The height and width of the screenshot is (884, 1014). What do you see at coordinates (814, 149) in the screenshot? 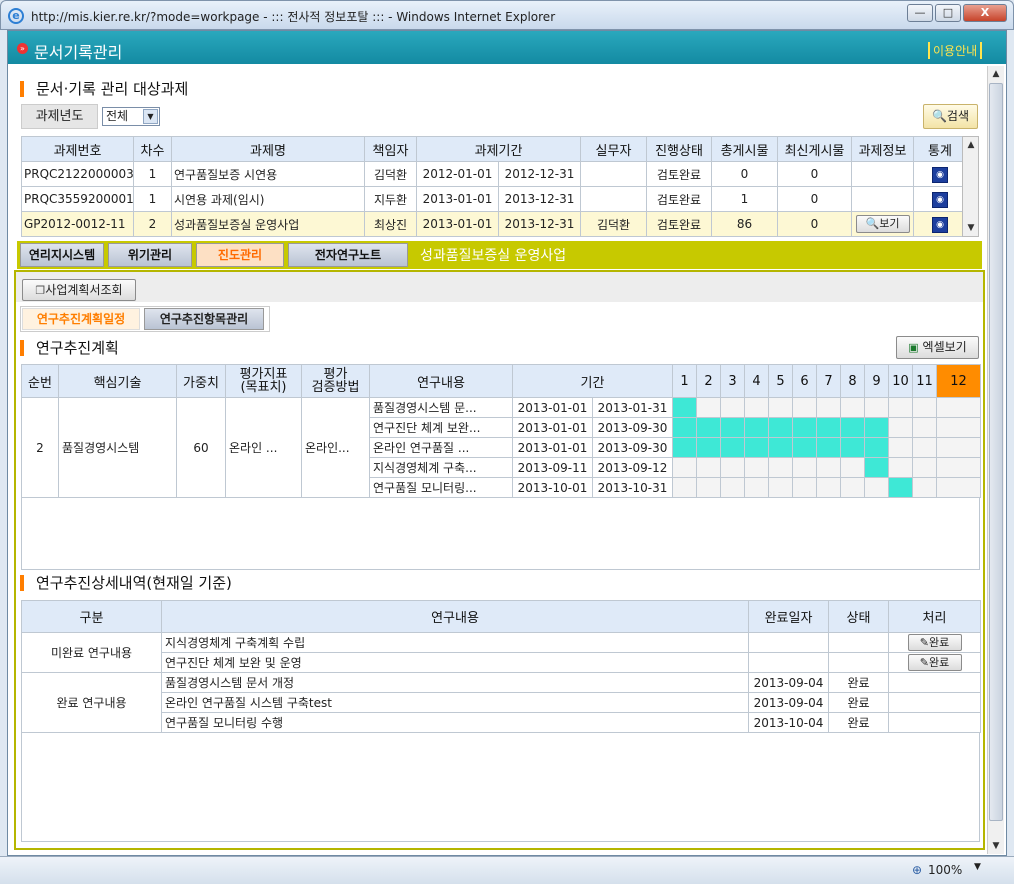
I see `projects-col-8: 최신게시물` at bounding box center [814, 149].